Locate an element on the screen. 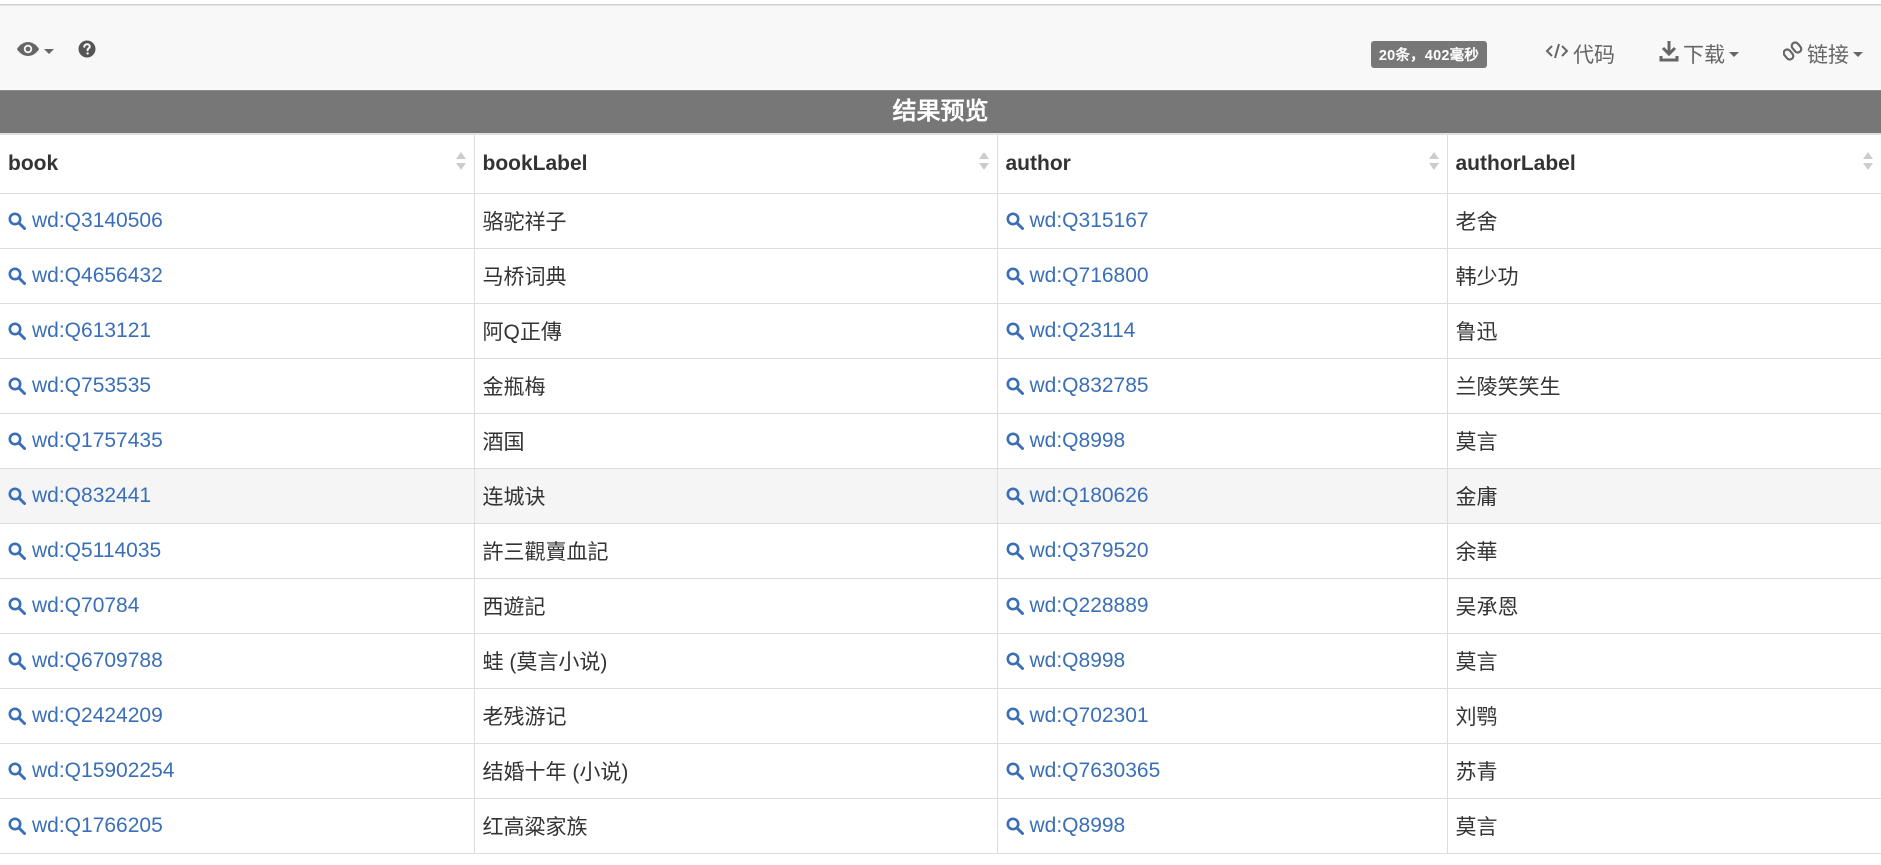 The image size is (1881, 865). book-entity-link: wd:Q4656432 is located at coordinates (237, 276).